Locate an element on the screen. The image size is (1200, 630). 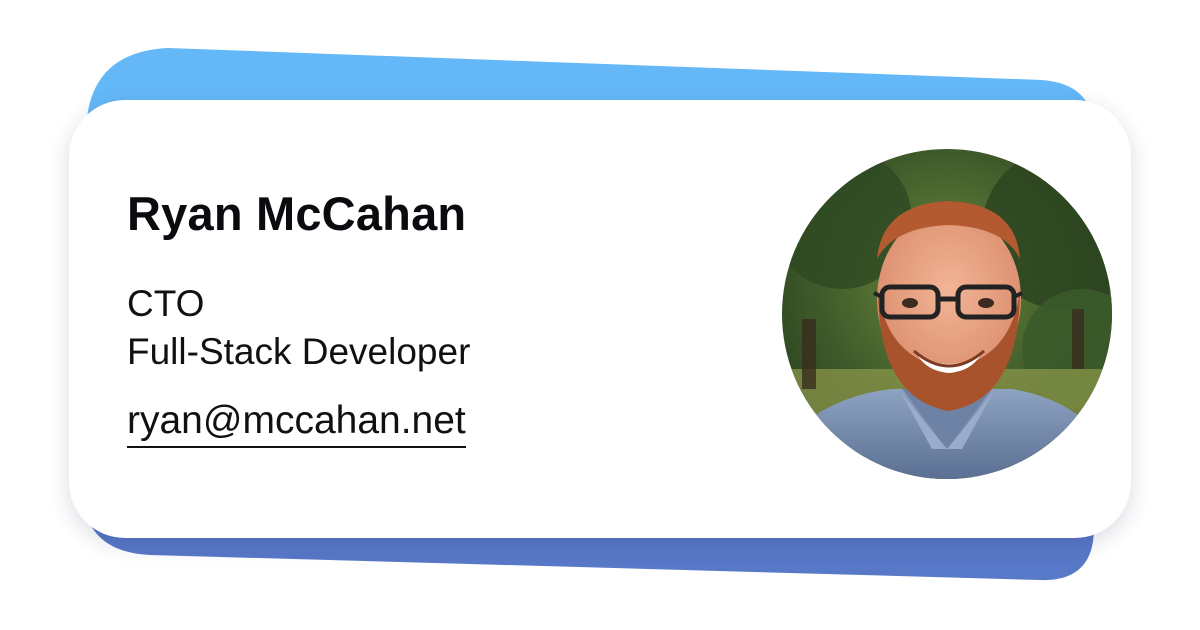
role-title: CTO is located at coordinates (166, 303).